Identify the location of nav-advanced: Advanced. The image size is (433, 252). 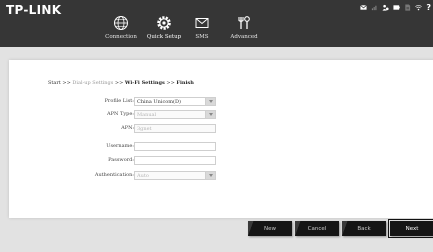
(244, 23).